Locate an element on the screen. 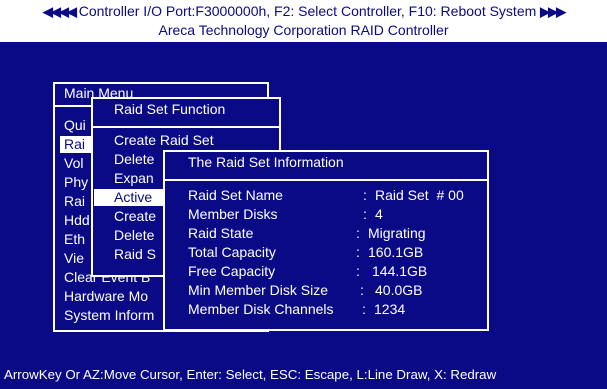 This screenshot has height=389, width=607. raid-info-label: Member Disks is located at coordinates (233, 214).